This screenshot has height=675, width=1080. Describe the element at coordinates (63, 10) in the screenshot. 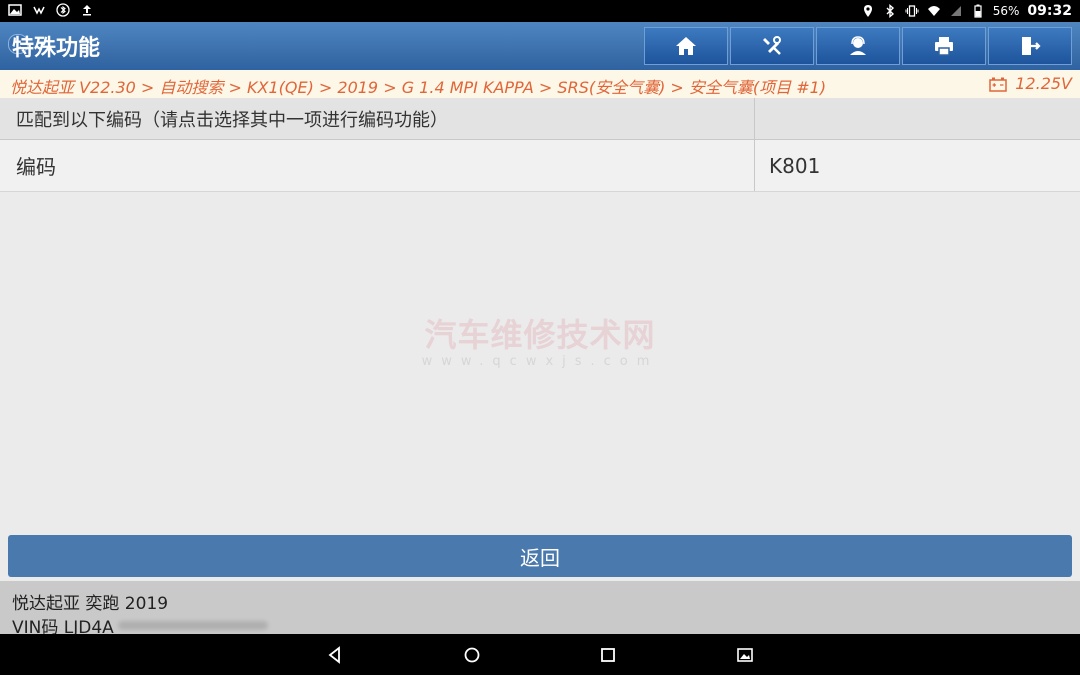

I see `bluetooth-circle-icon` at that location.